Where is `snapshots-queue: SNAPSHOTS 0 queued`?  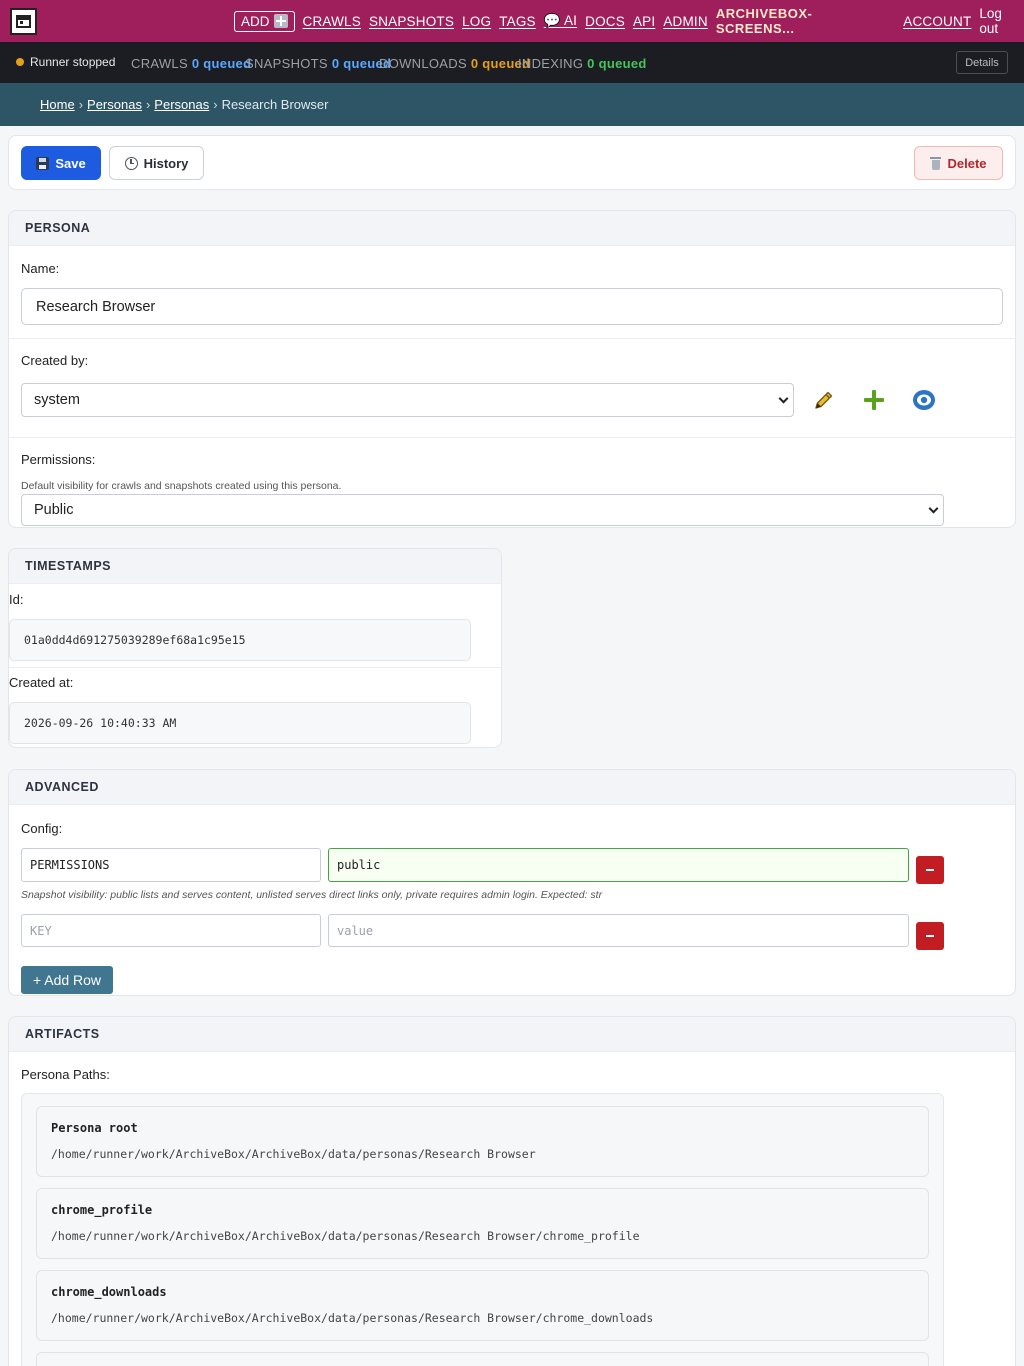
snapshots-queue: SNAPSHOTS 0 queued is located at coordinates (318, 63).